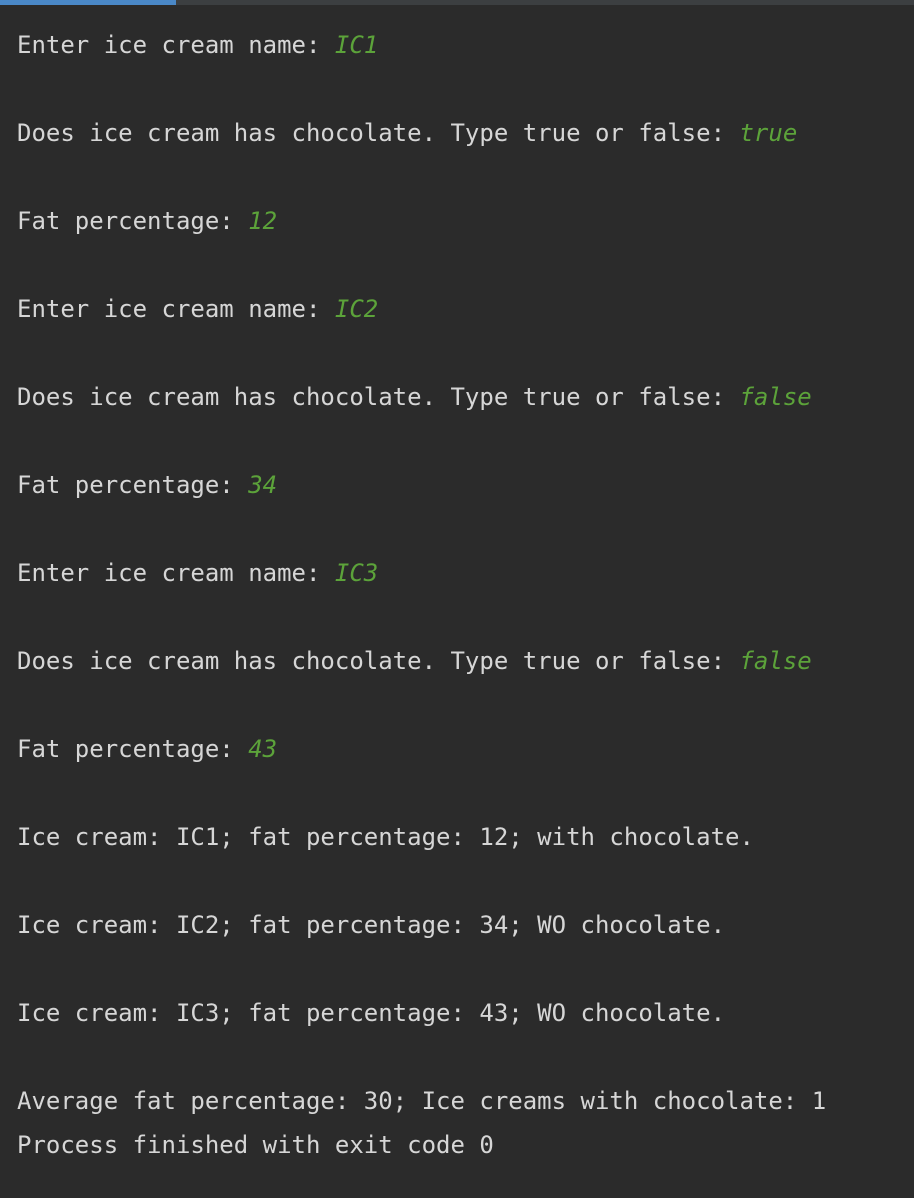 This screenshot has width=914, height=1198. I want to click on console-line-fat-prompt: Fat percentage: 43, so click(147, 749).